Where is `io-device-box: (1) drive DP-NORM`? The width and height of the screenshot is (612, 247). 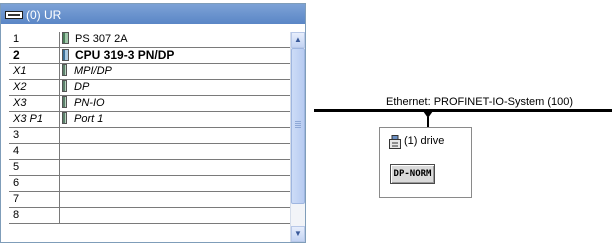
io-device-box: (1) drive DP-NORM is located at coordinates (425, 162).